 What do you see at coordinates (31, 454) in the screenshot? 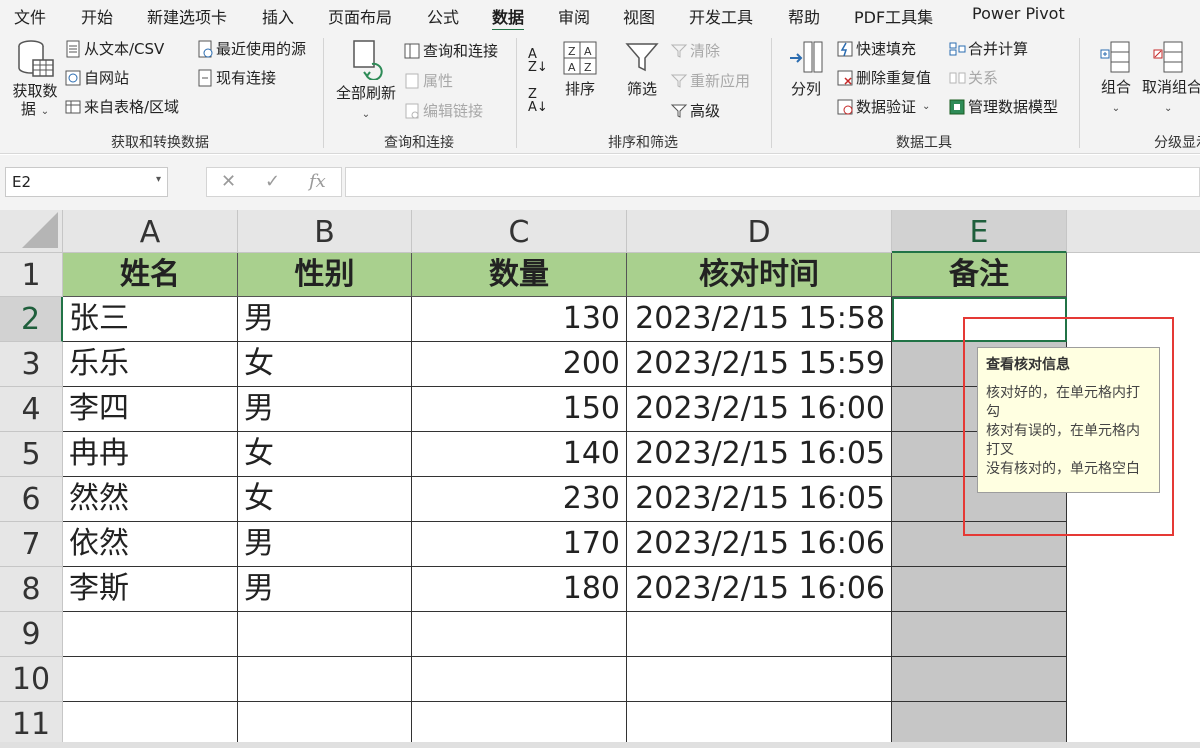
I see `row-header-5: 5` at bounding box center [31, 454].